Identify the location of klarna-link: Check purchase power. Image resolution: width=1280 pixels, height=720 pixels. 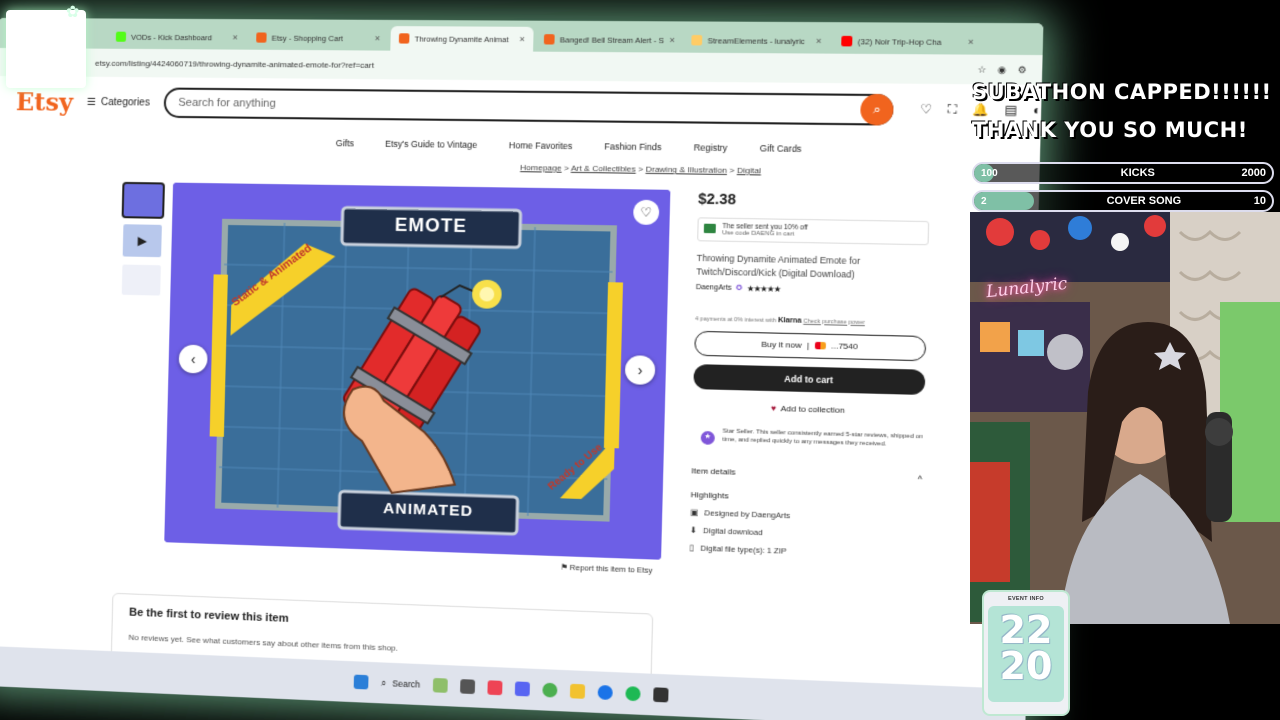
(834, 322).